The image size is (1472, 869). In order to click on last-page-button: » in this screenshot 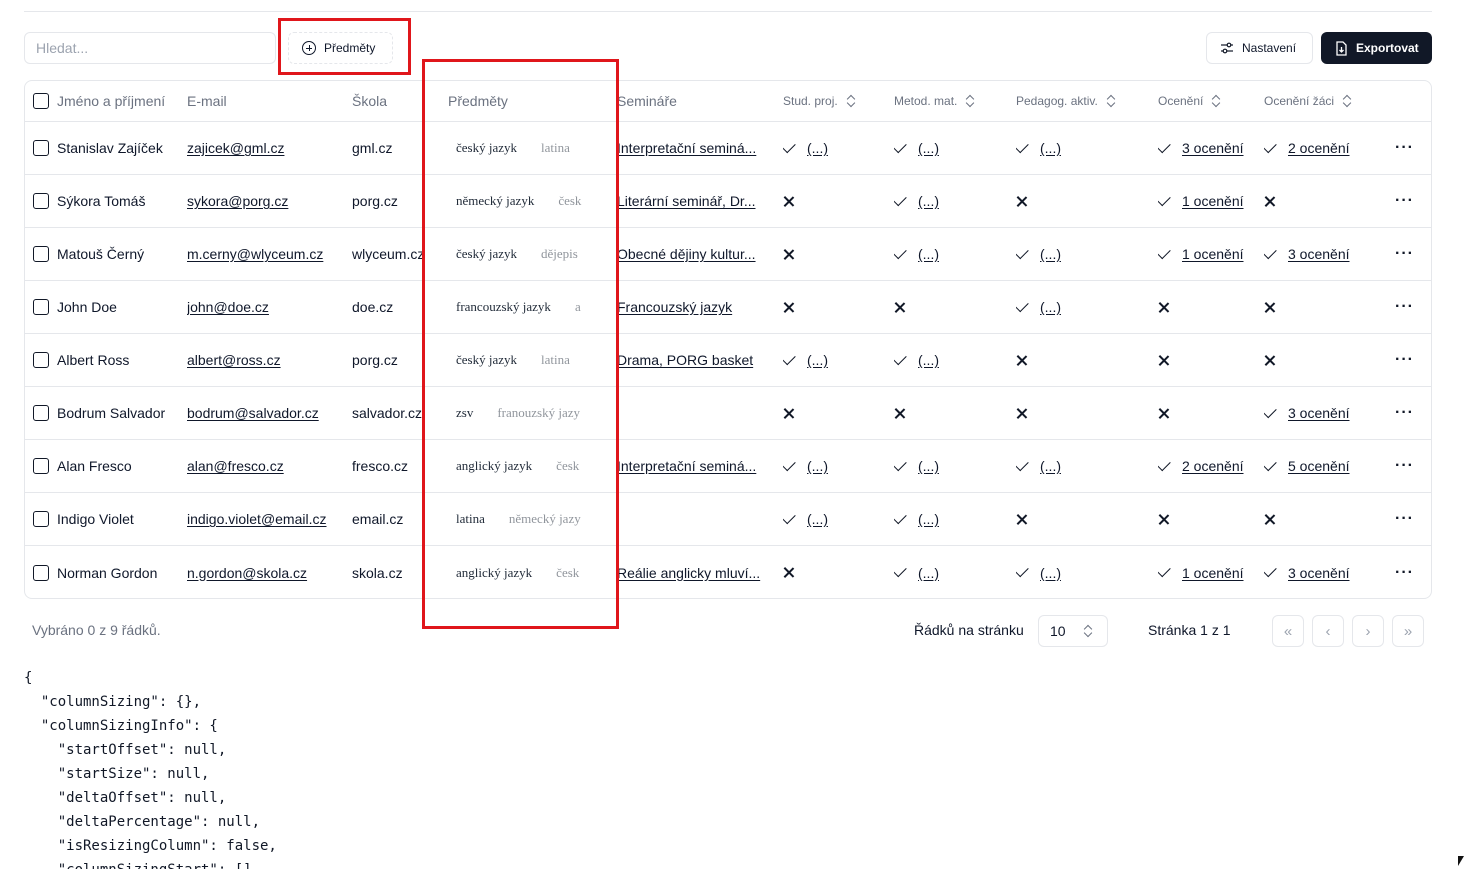, I will do `click(1408, 631)`.